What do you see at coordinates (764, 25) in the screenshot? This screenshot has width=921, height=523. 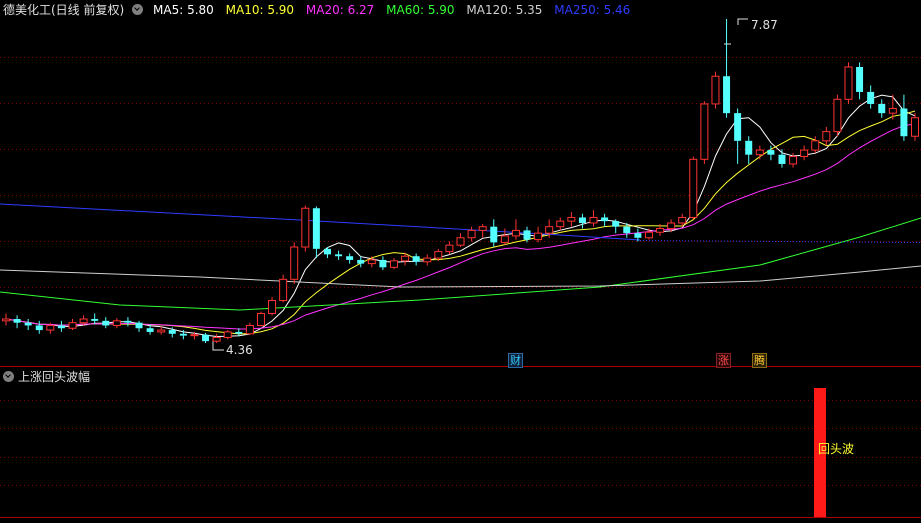 I see `high-price-label: 7.87` at bounding box center [764, 25].